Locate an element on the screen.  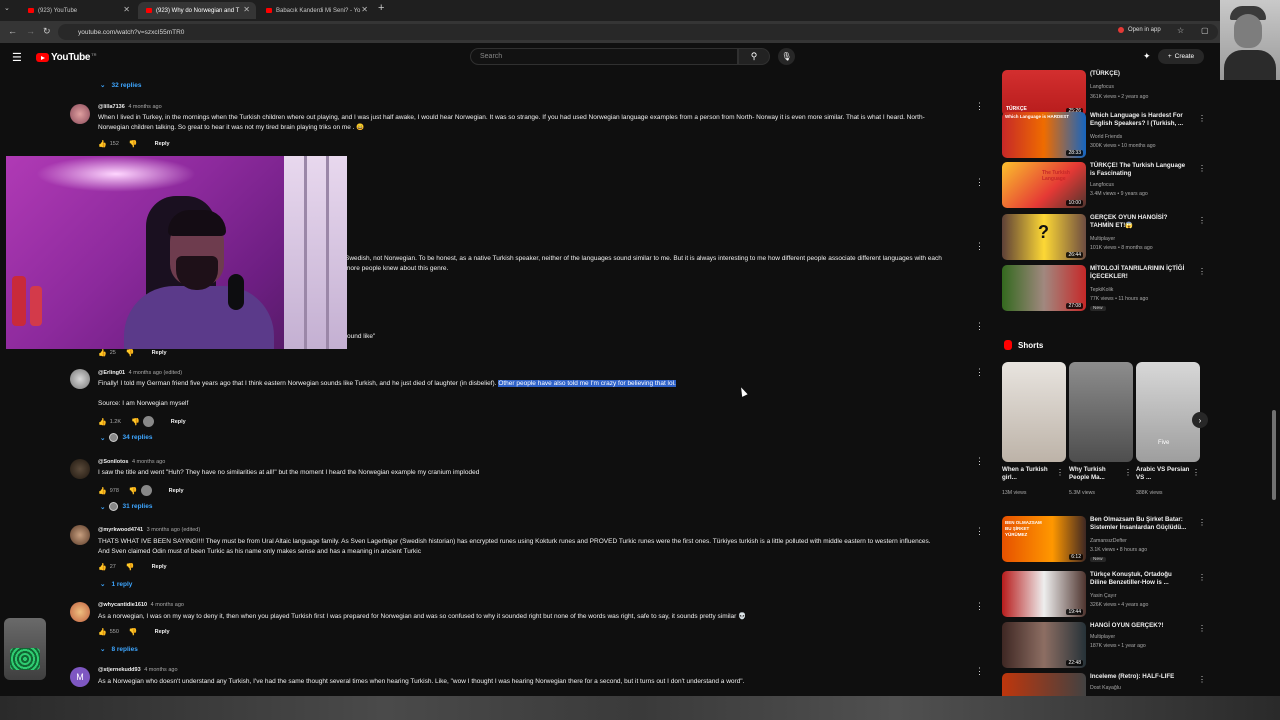
shorts-next-button: › is located at coordinates (1200, 420).